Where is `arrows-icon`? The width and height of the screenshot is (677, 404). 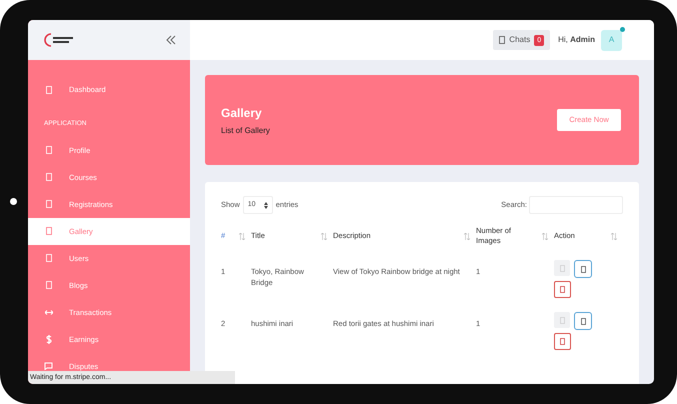 arrows-icon is located at coordinates (48, 312).